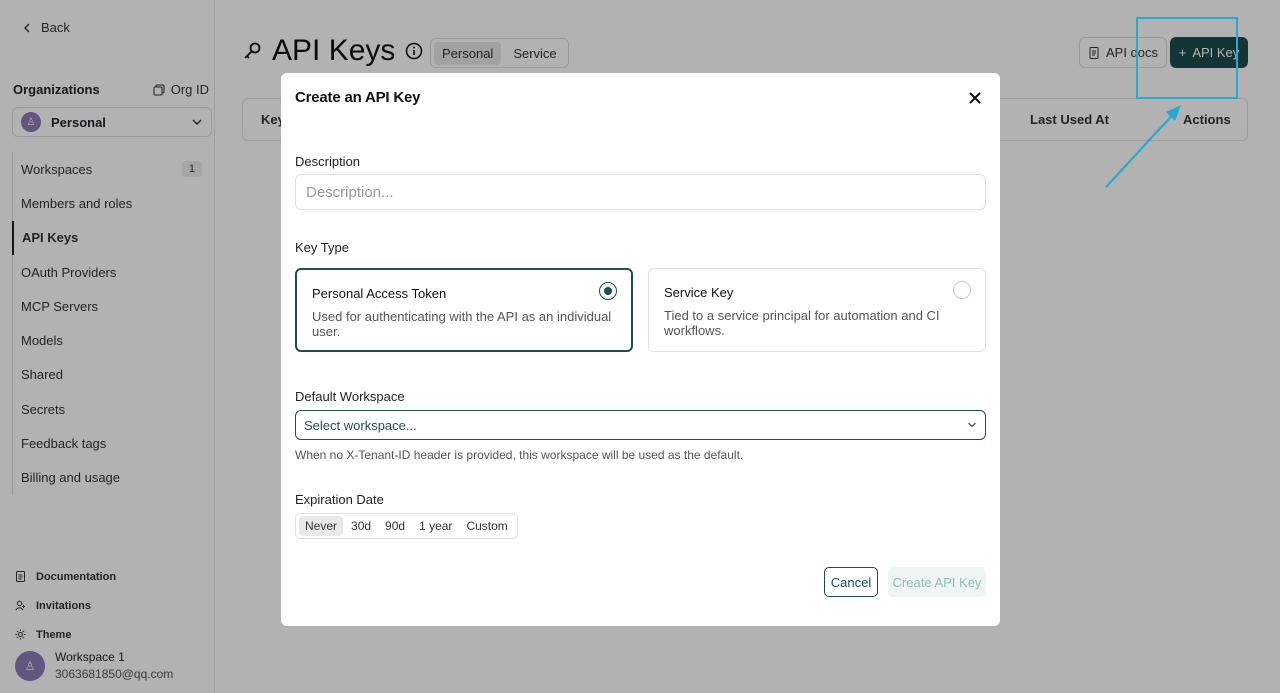 Image resolution: width=1280 pixels, height=693 pixels. I want to click on dialog-title: Create an API Key, so click(358, 97).